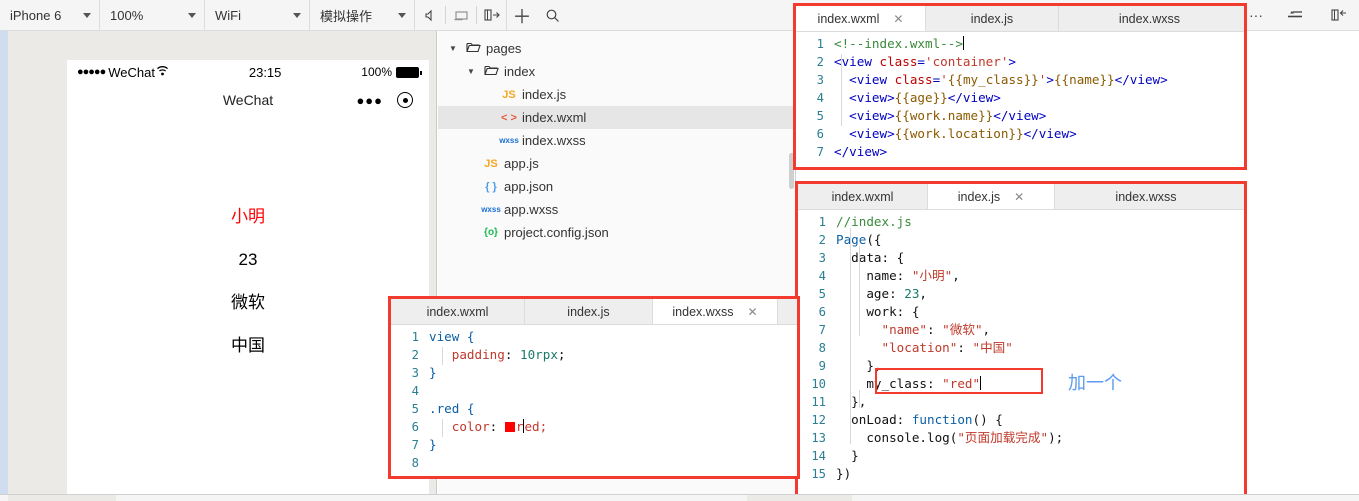 The height and width of the screenshot is (501, 1359). I want to click on chevron-down-icon, so click(192, 15).